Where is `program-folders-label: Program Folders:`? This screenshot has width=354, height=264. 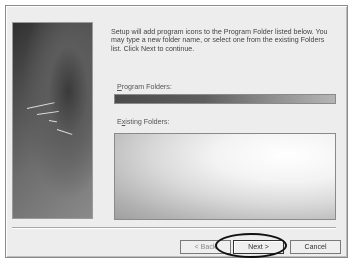 program-folders-label: Program Folders: is located at coordinates (144, 87).